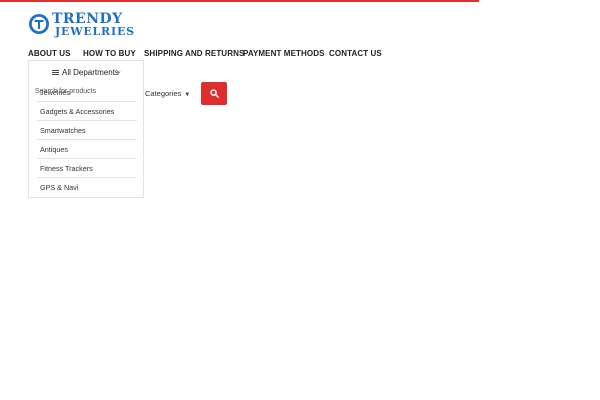  I want to click on department-item-label: Gadgets & Accessories, so click(77, 111).